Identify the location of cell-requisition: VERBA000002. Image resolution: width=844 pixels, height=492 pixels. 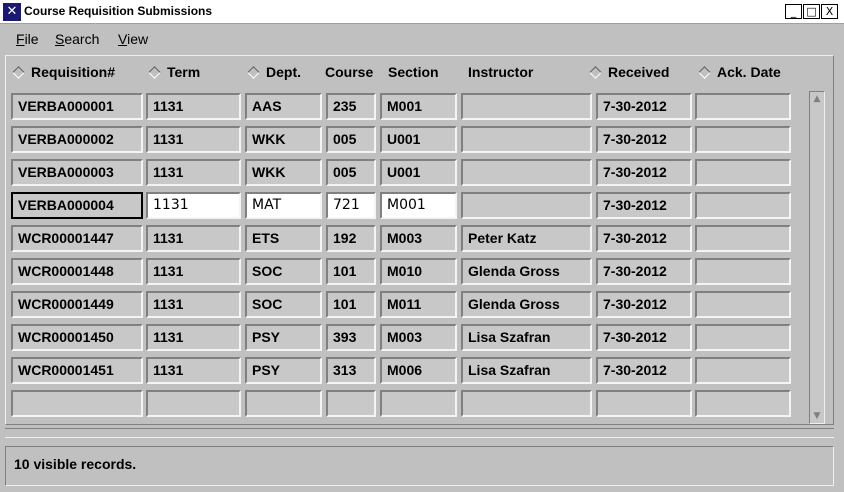
(77, 139).